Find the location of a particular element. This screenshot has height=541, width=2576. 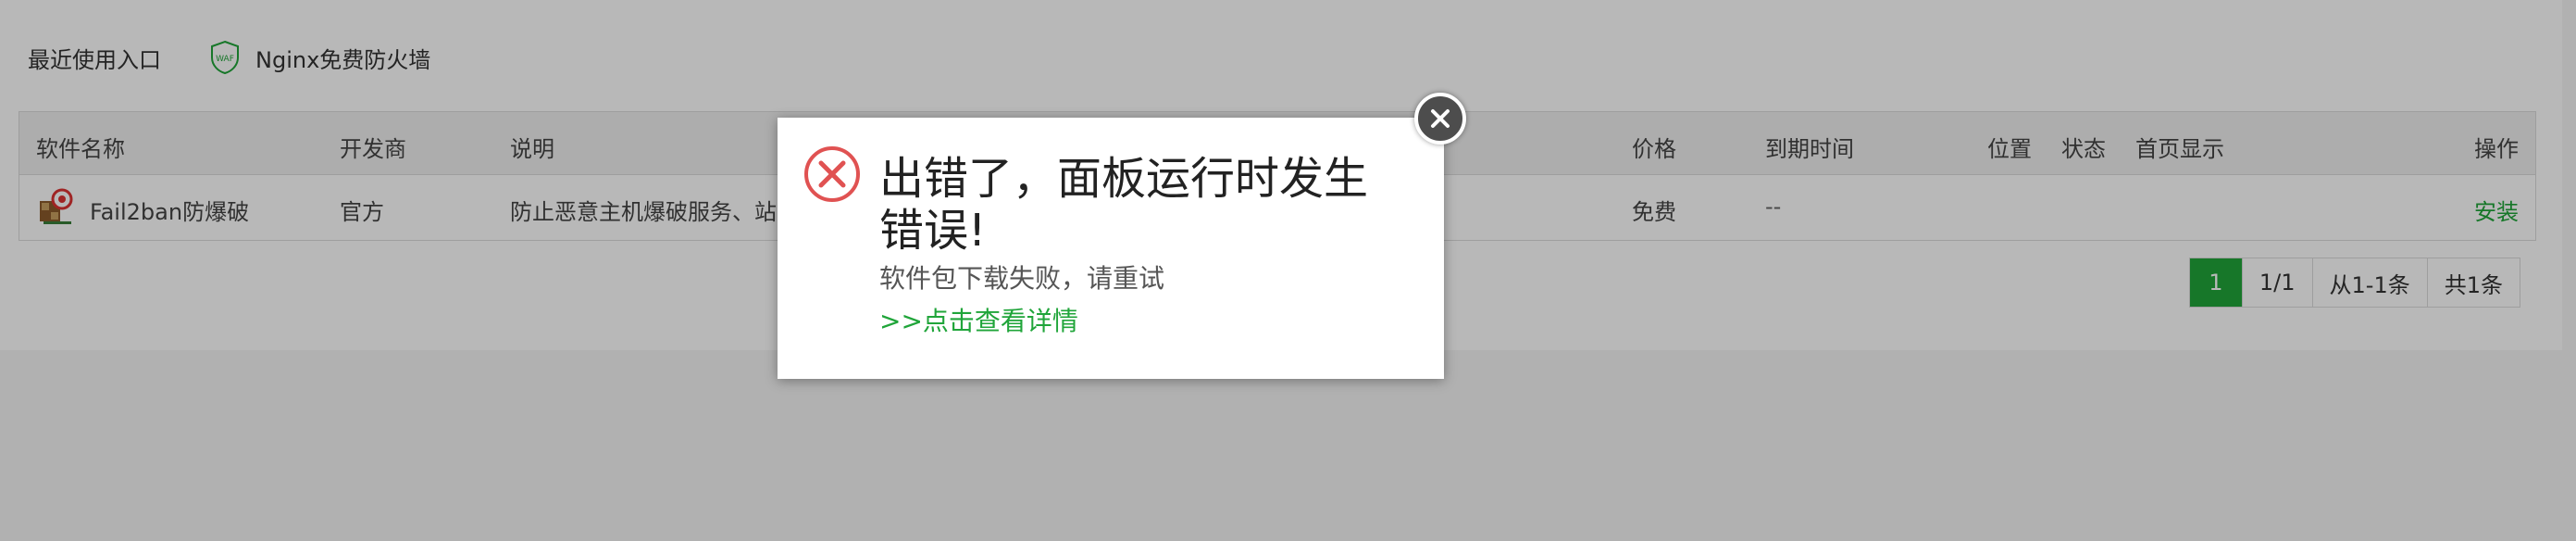

error-dialog: 出错了，面板运行时发生错误! 软件包下载失败，请重试 >>点击查看详情 is located at coordinates (1111, 248).